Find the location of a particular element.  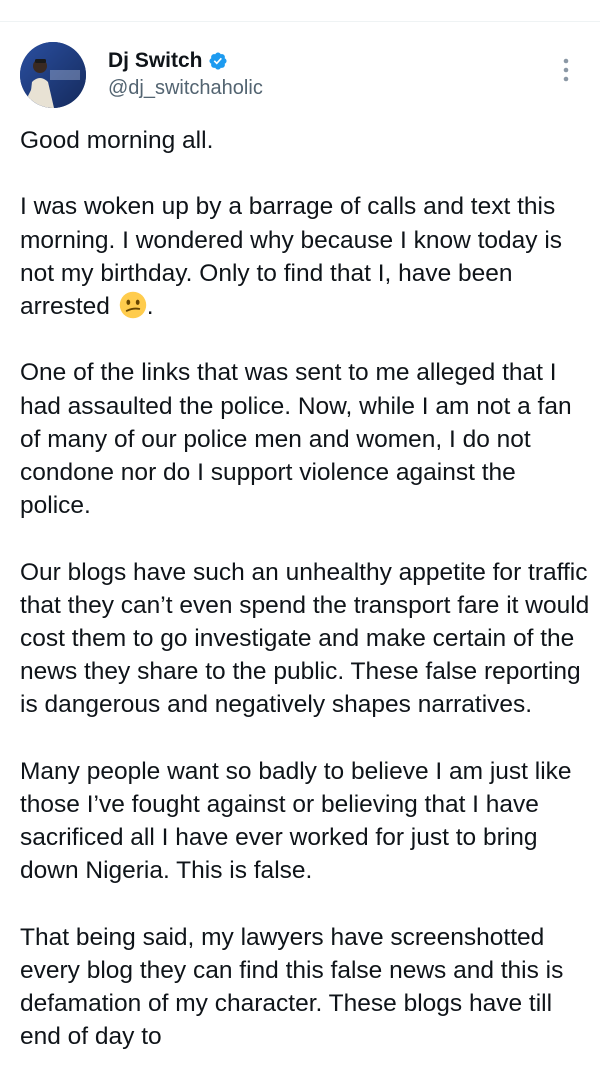

tweet-paragraph: Good morning all. is located at coordinates (117, 140).